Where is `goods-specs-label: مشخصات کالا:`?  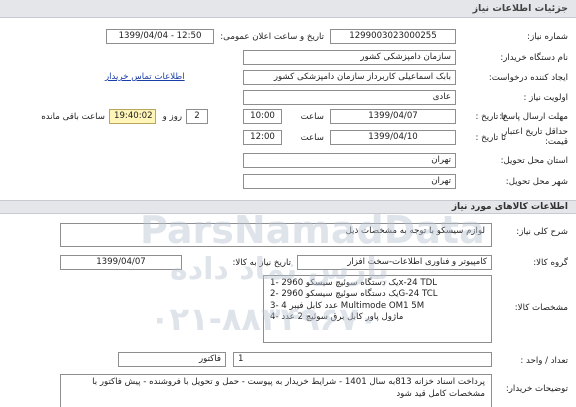 goods-specs-label: مشخصات کالا: is located at coordinates (541, 308).